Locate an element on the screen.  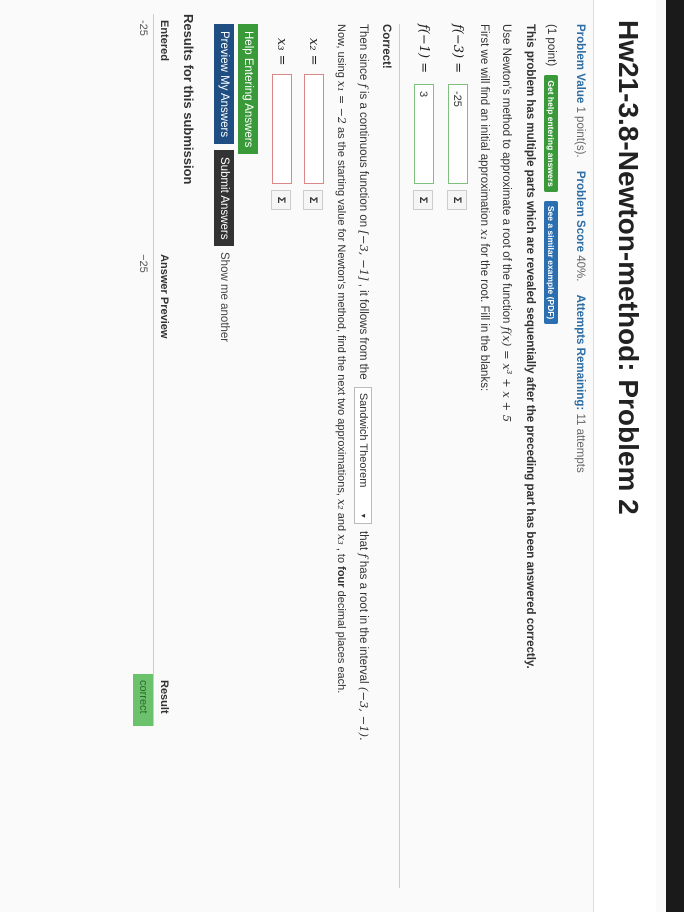
answer-input-x2 is located at coordinates (314, 129).